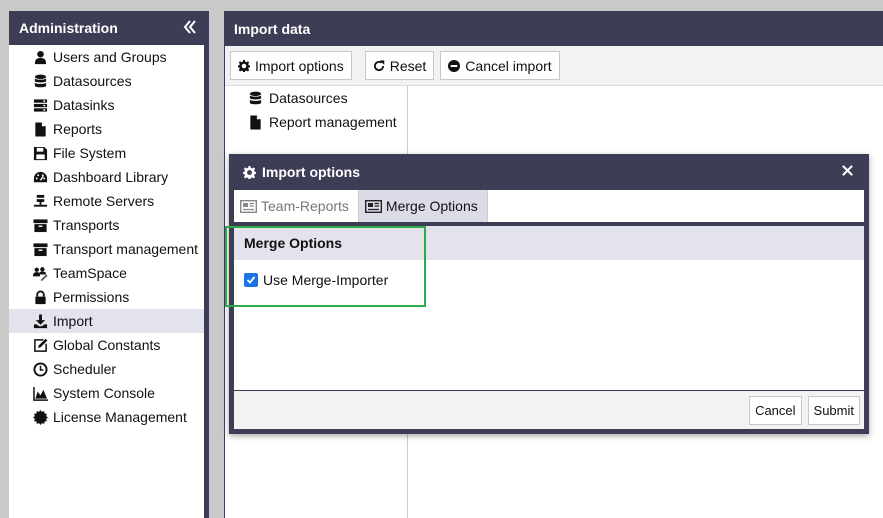 Image resolution: width=883 pixels, height=518 pixels. I want to click on sidebar-item-global-constants: Global Constants, so click(106, 345).